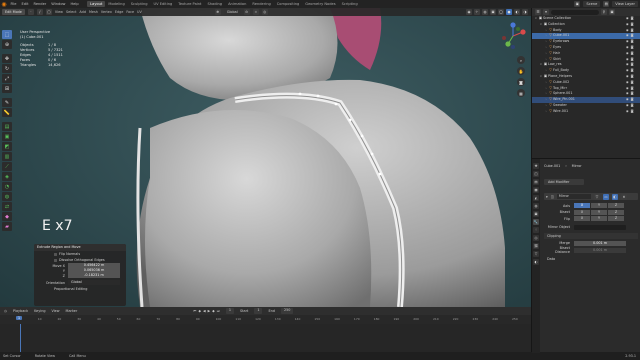  What do you see at coordinates (7, 102) in the screenshot?
I see `annotate-tool-icon: ✎` at bounding box center [7, 102].